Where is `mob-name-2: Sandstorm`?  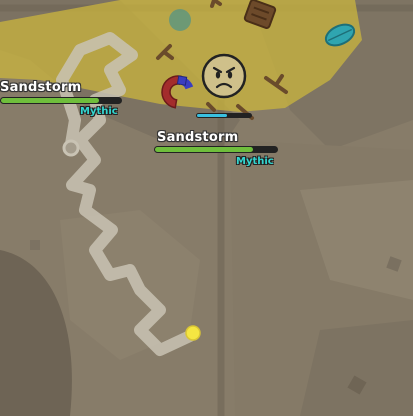 mob-name-2: Sandstorm is located at coordinates (198, 137).